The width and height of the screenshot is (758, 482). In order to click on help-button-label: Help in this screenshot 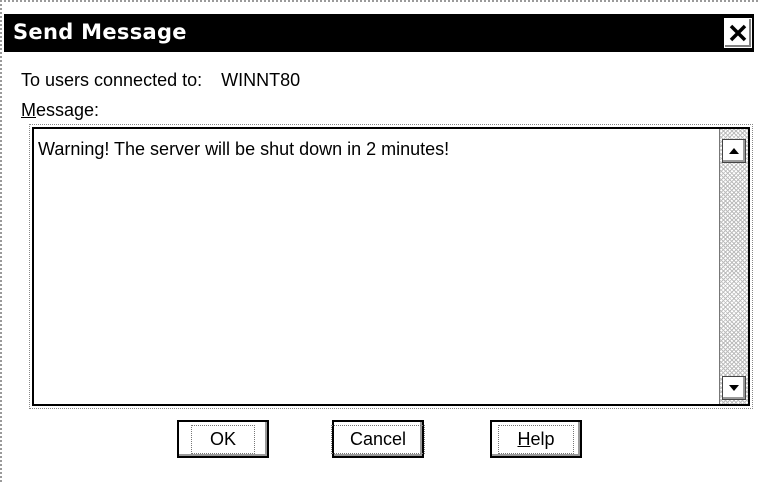, I will do `click(536, 439)`.